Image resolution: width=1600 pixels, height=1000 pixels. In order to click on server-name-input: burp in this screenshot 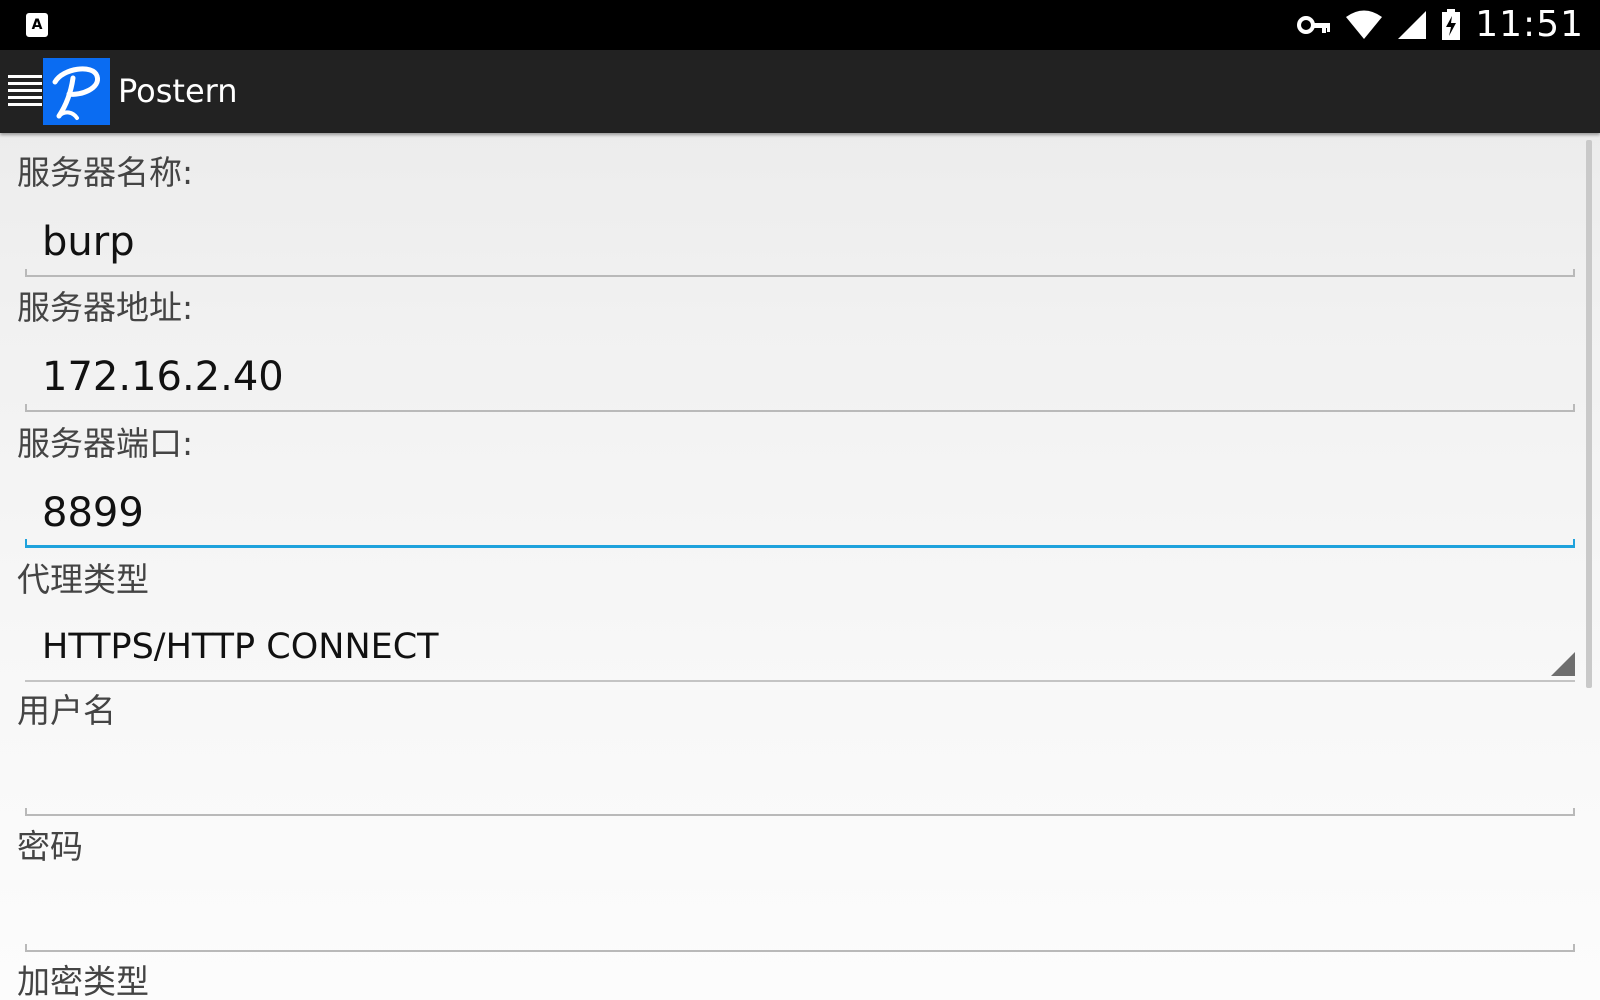, I will do `click(800, 242)`.